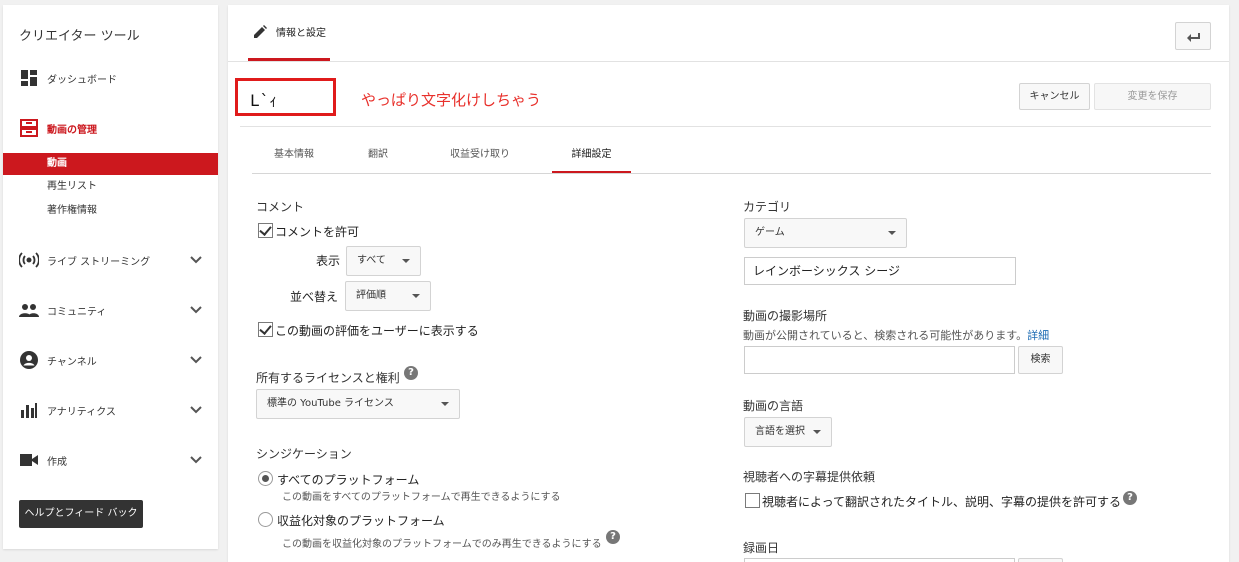 This screenshot has height=562, width=1239. What do you see at coordinates (761, 548) in the screenshot?
I see `record-date-label: 録画日` at bounding box center [761, 548].